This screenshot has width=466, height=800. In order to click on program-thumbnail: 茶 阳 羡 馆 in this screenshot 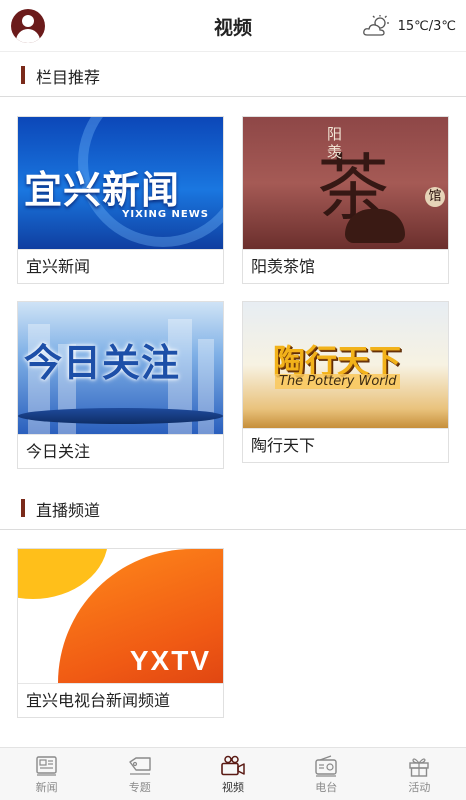, I will do `click(345, 183)`.